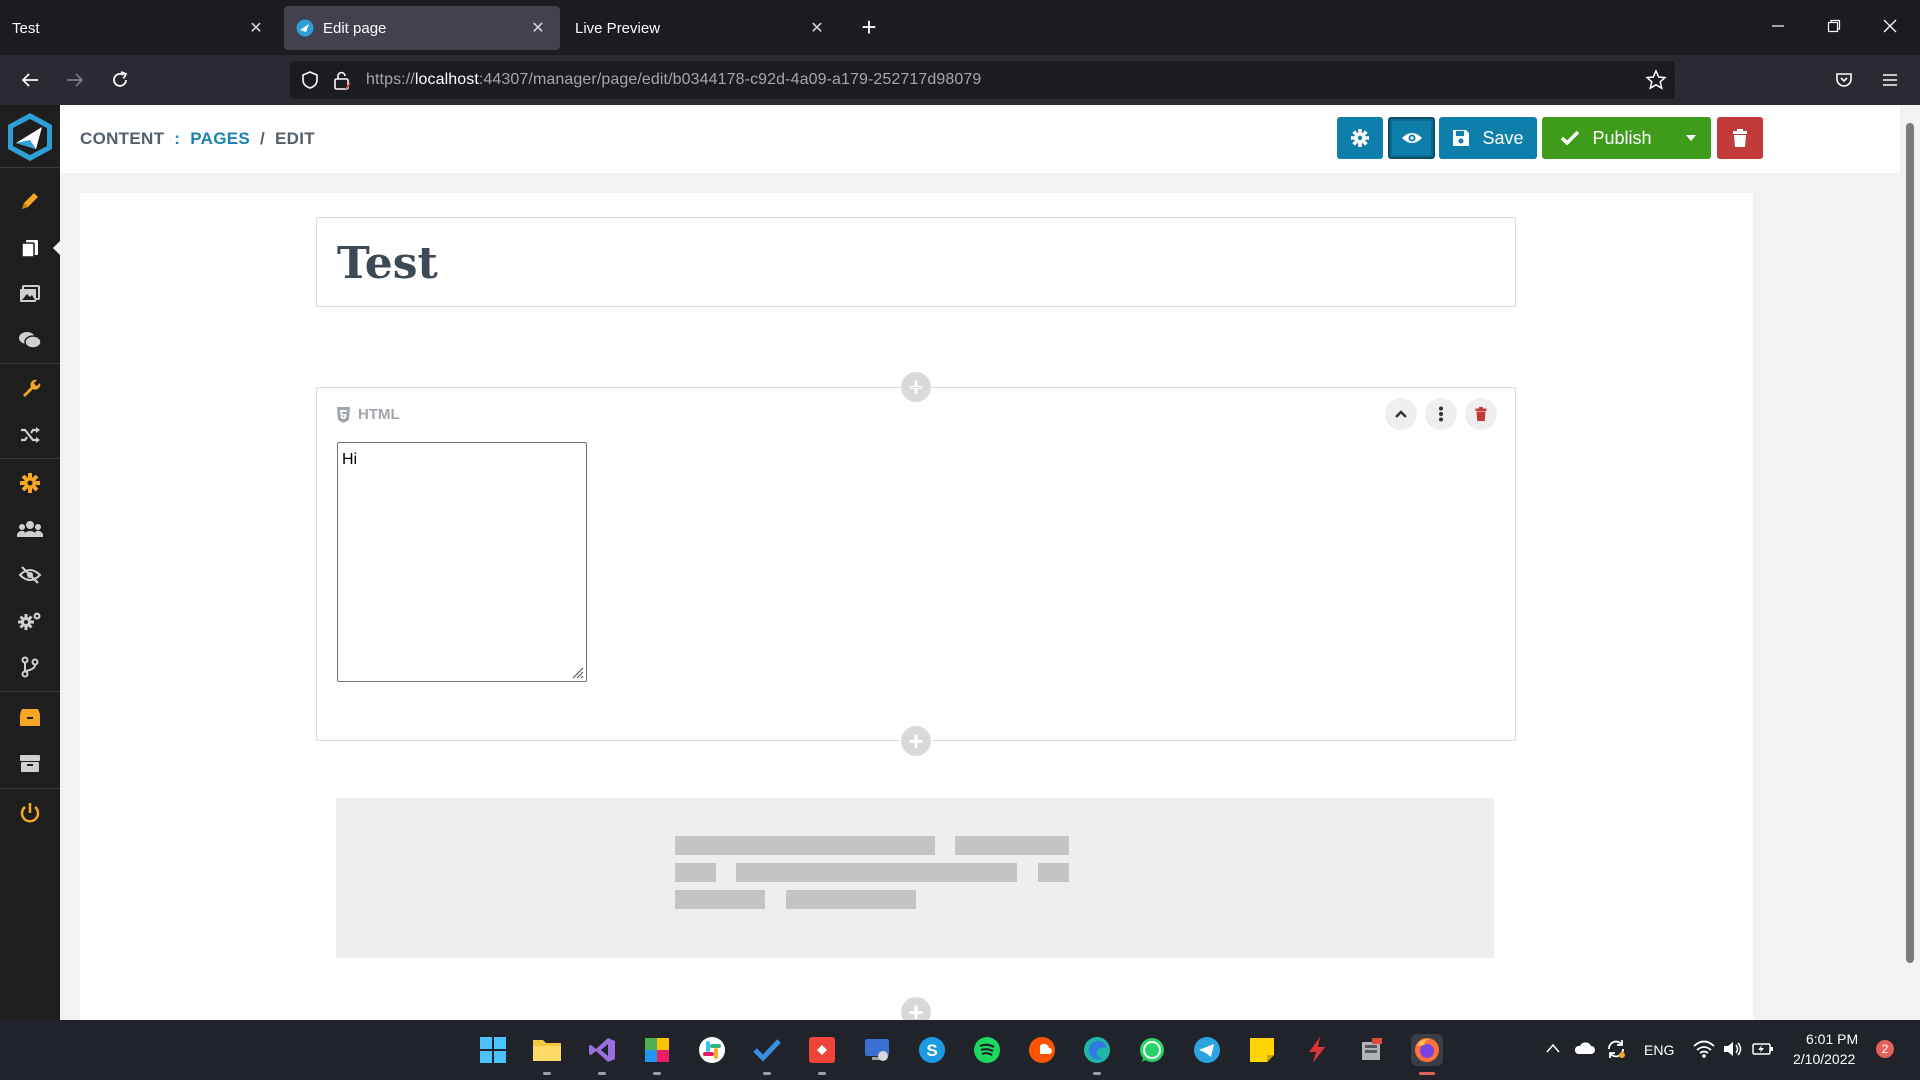 The image size is (1920, 1080). I want to click on visual-studio-button, so click(602, 1050).